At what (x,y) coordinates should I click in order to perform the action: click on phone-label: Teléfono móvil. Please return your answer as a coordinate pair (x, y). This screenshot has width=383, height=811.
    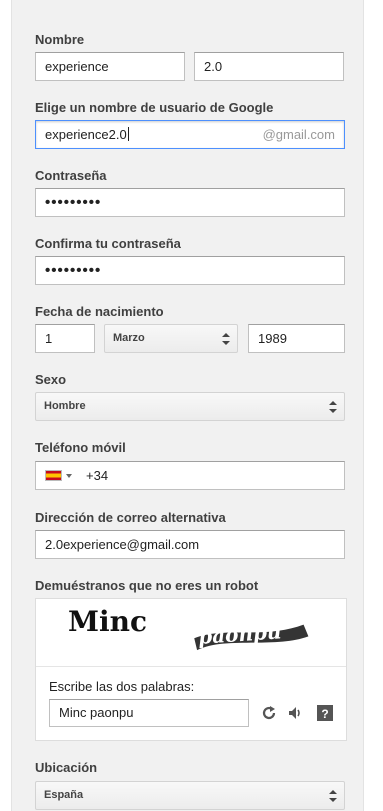
    Looking at the image, I should click on (80, 447).